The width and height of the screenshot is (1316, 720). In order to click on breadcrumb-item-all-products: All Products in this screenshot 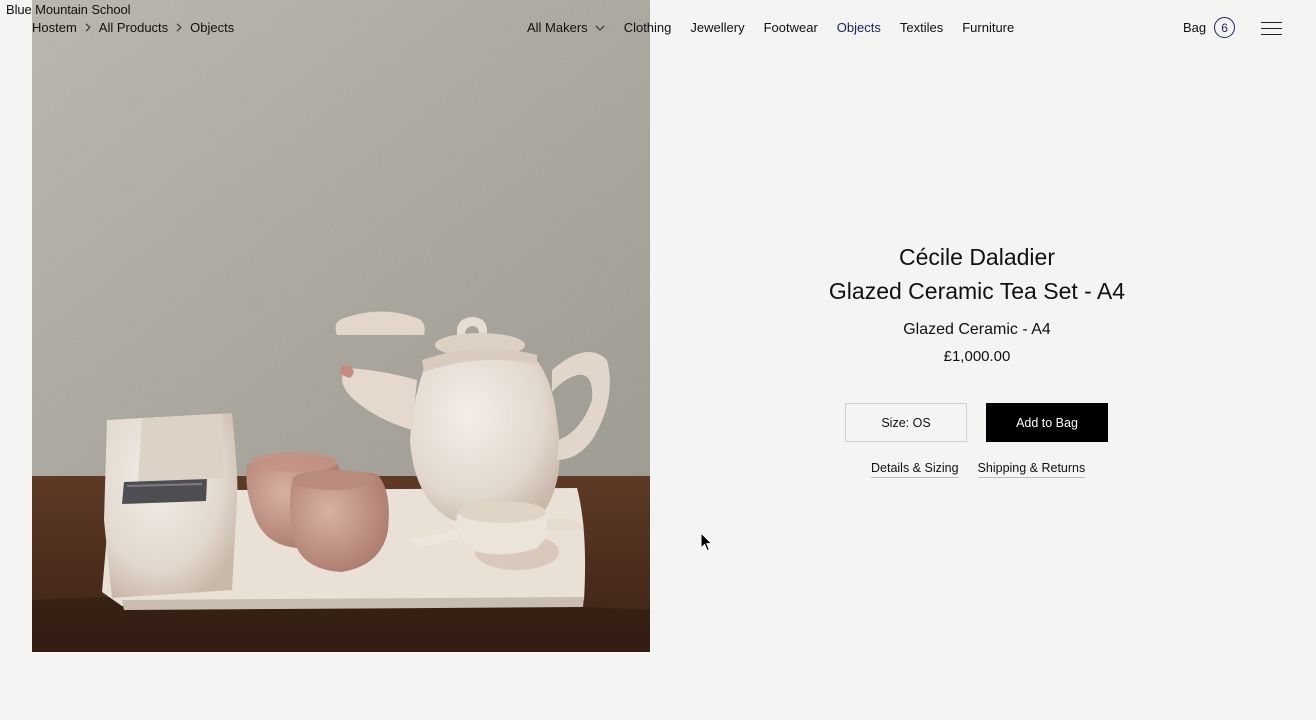, I will do `click(133, 27)`.